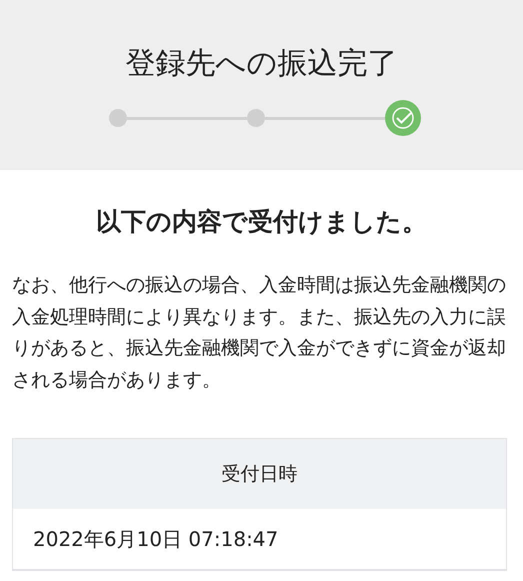  I want to click on table-header-cell: 受付日時, so click(259, 474).